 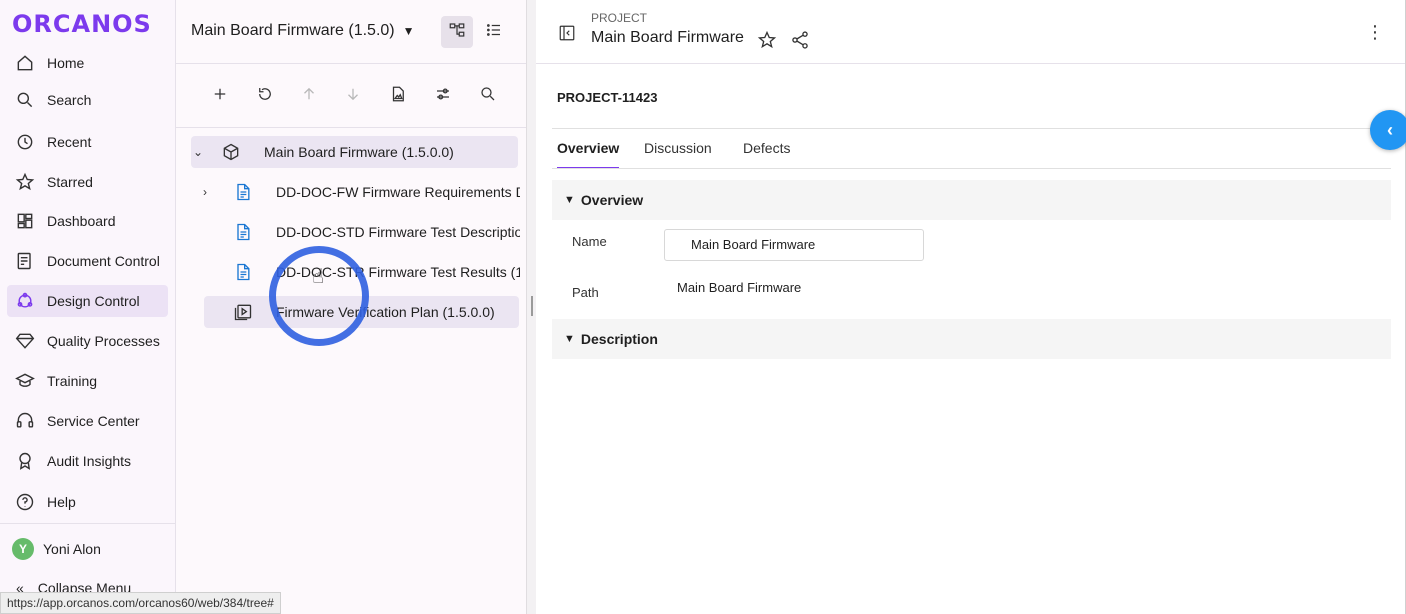 I want to click on tree-title-text: Main Board Firmware (1.5.0), so click(x=293, y=30).